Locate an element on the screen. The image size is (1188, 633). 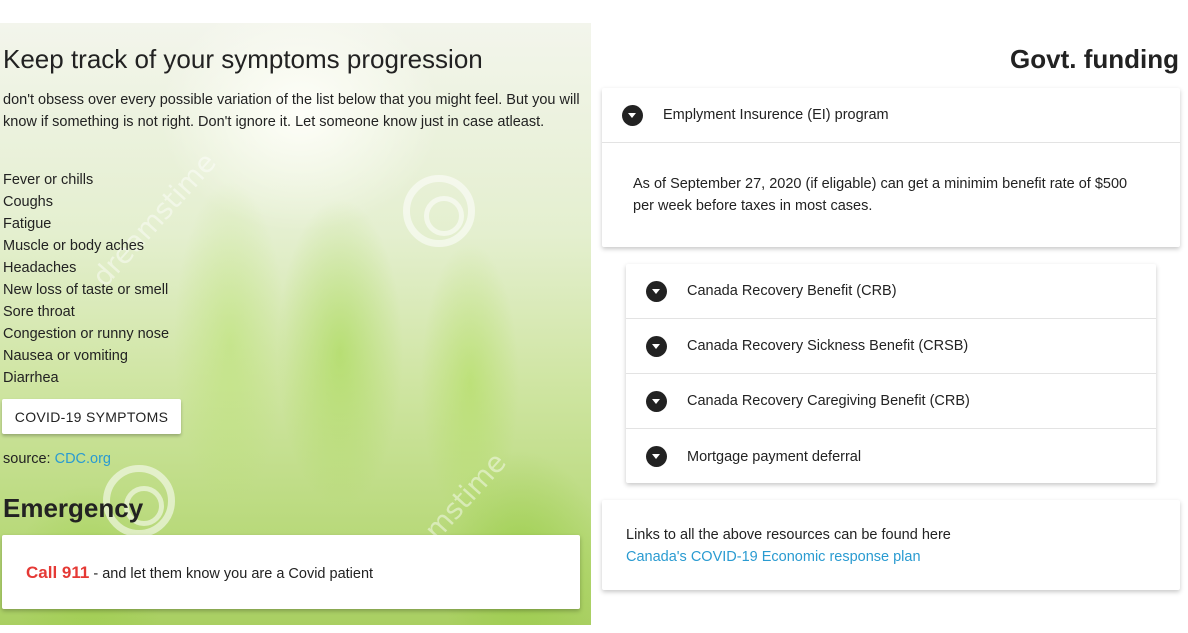
list-item: Headaches is located at coordinates (40, 268).